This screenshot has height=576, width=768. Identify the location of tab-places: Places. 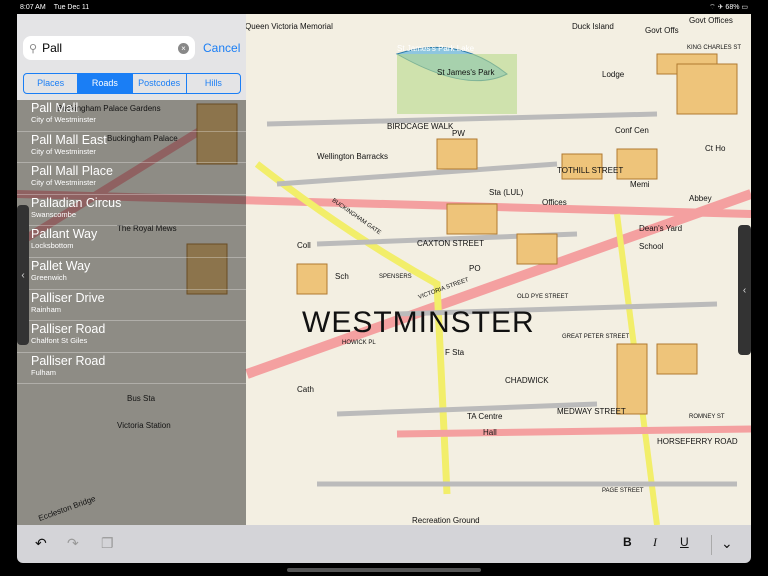
(51, 83).